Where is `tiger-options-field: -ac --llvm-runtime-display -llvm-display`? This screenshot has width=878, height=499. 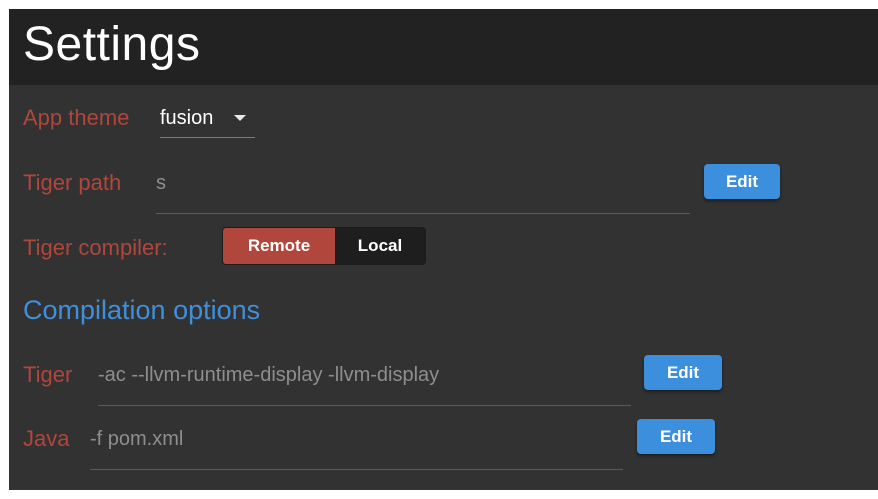
tiger-options-field: -ac --llvm-runtime-display -llvm-display is located at coordinates (268, 375).